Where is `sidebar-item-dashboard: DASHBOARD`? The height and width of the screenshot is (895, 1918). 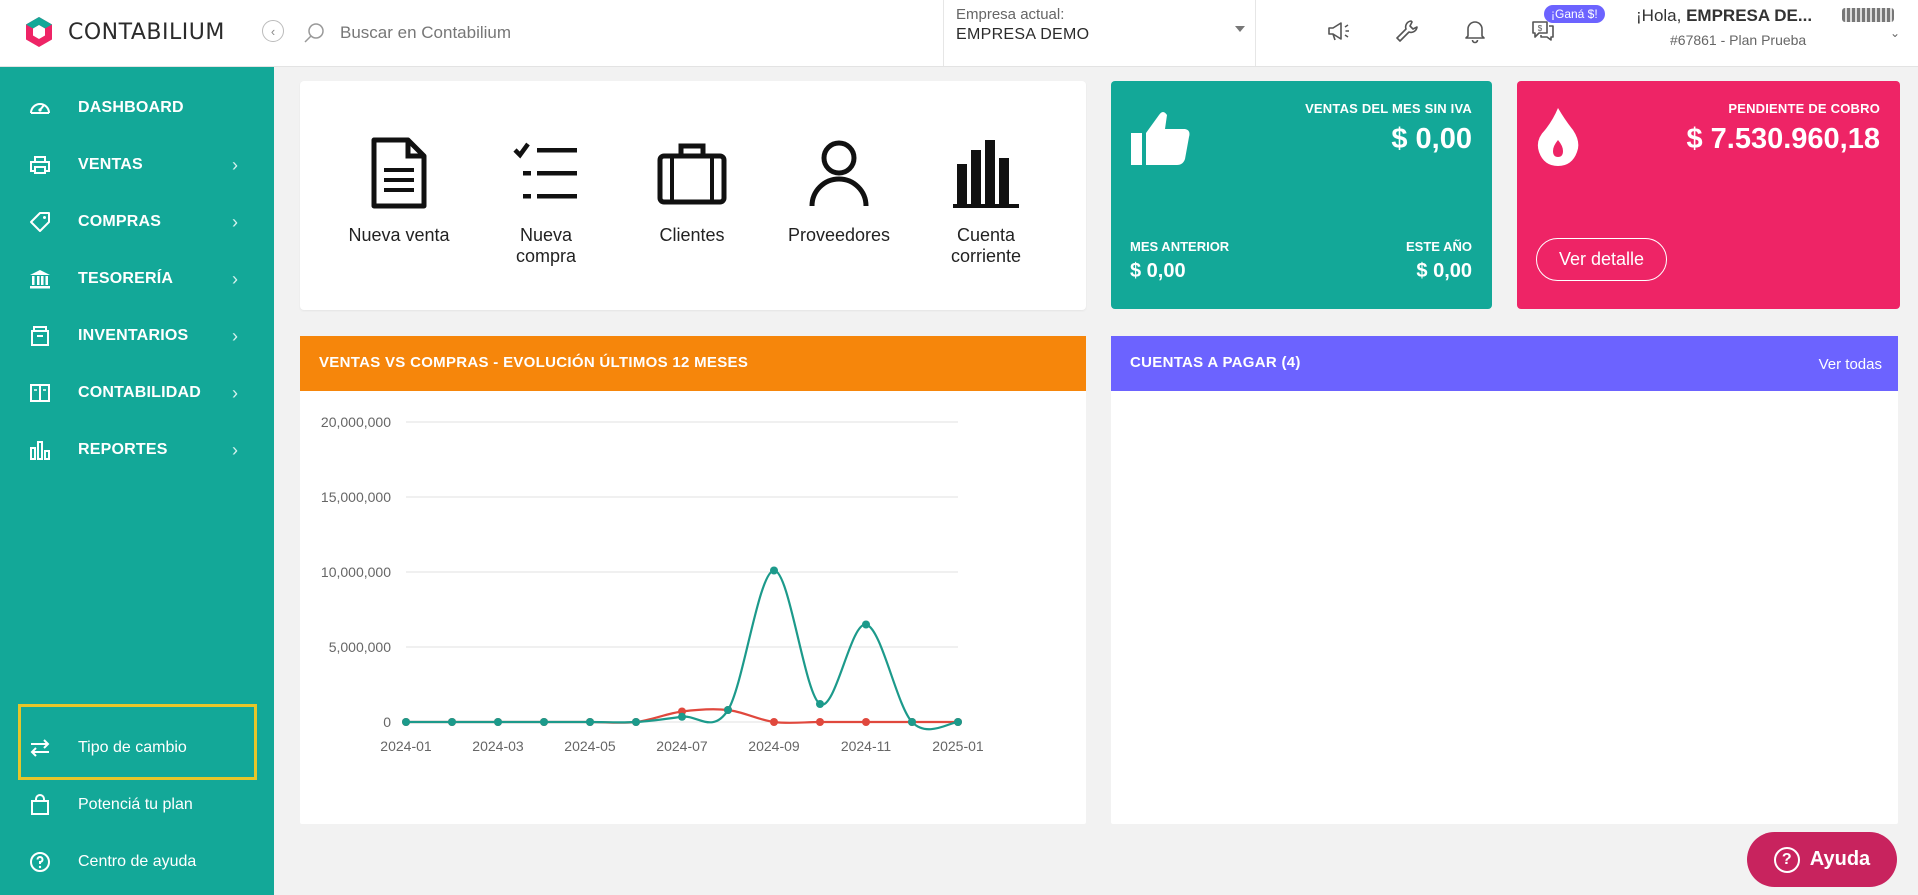 sidebar-item-dashboard: DASHBOARD is located at coordinates (137, 108).